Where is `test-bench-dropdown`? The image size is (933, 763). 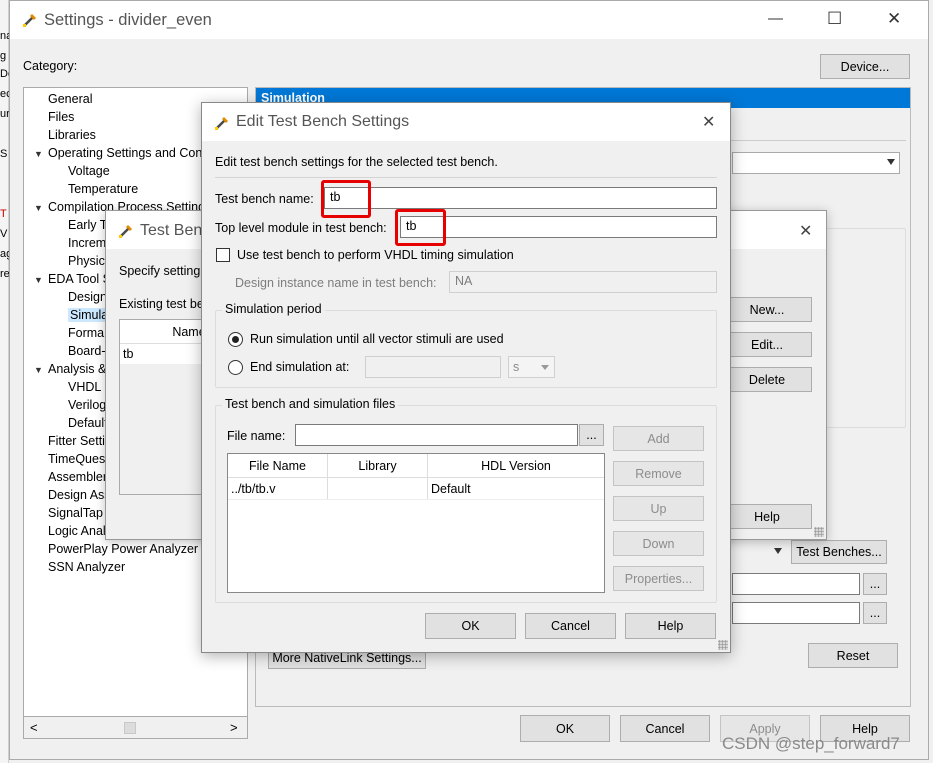 test-bench-dropdown is located at coordinates (759, 551).